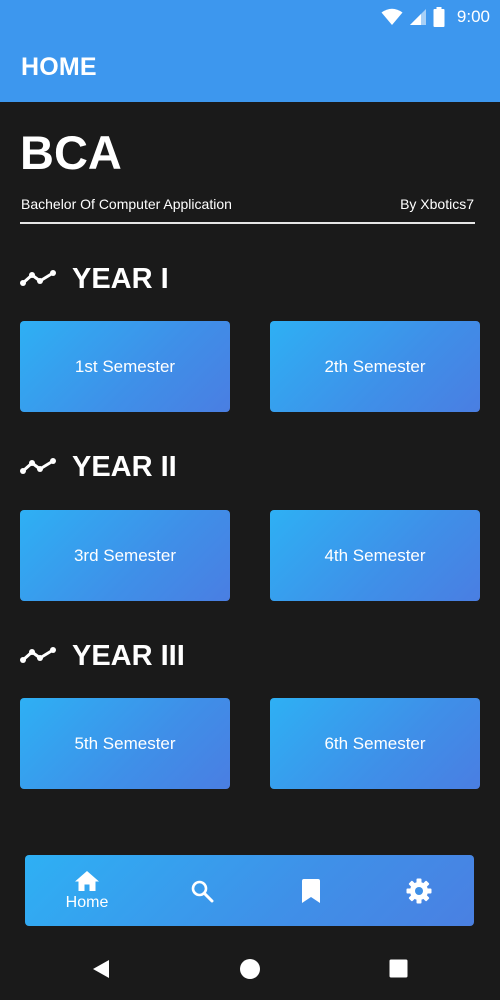  What do you see at coordinates (59, 67) in the screenshot?
I see `app-title: HOME` at bounding box center [59, 67].